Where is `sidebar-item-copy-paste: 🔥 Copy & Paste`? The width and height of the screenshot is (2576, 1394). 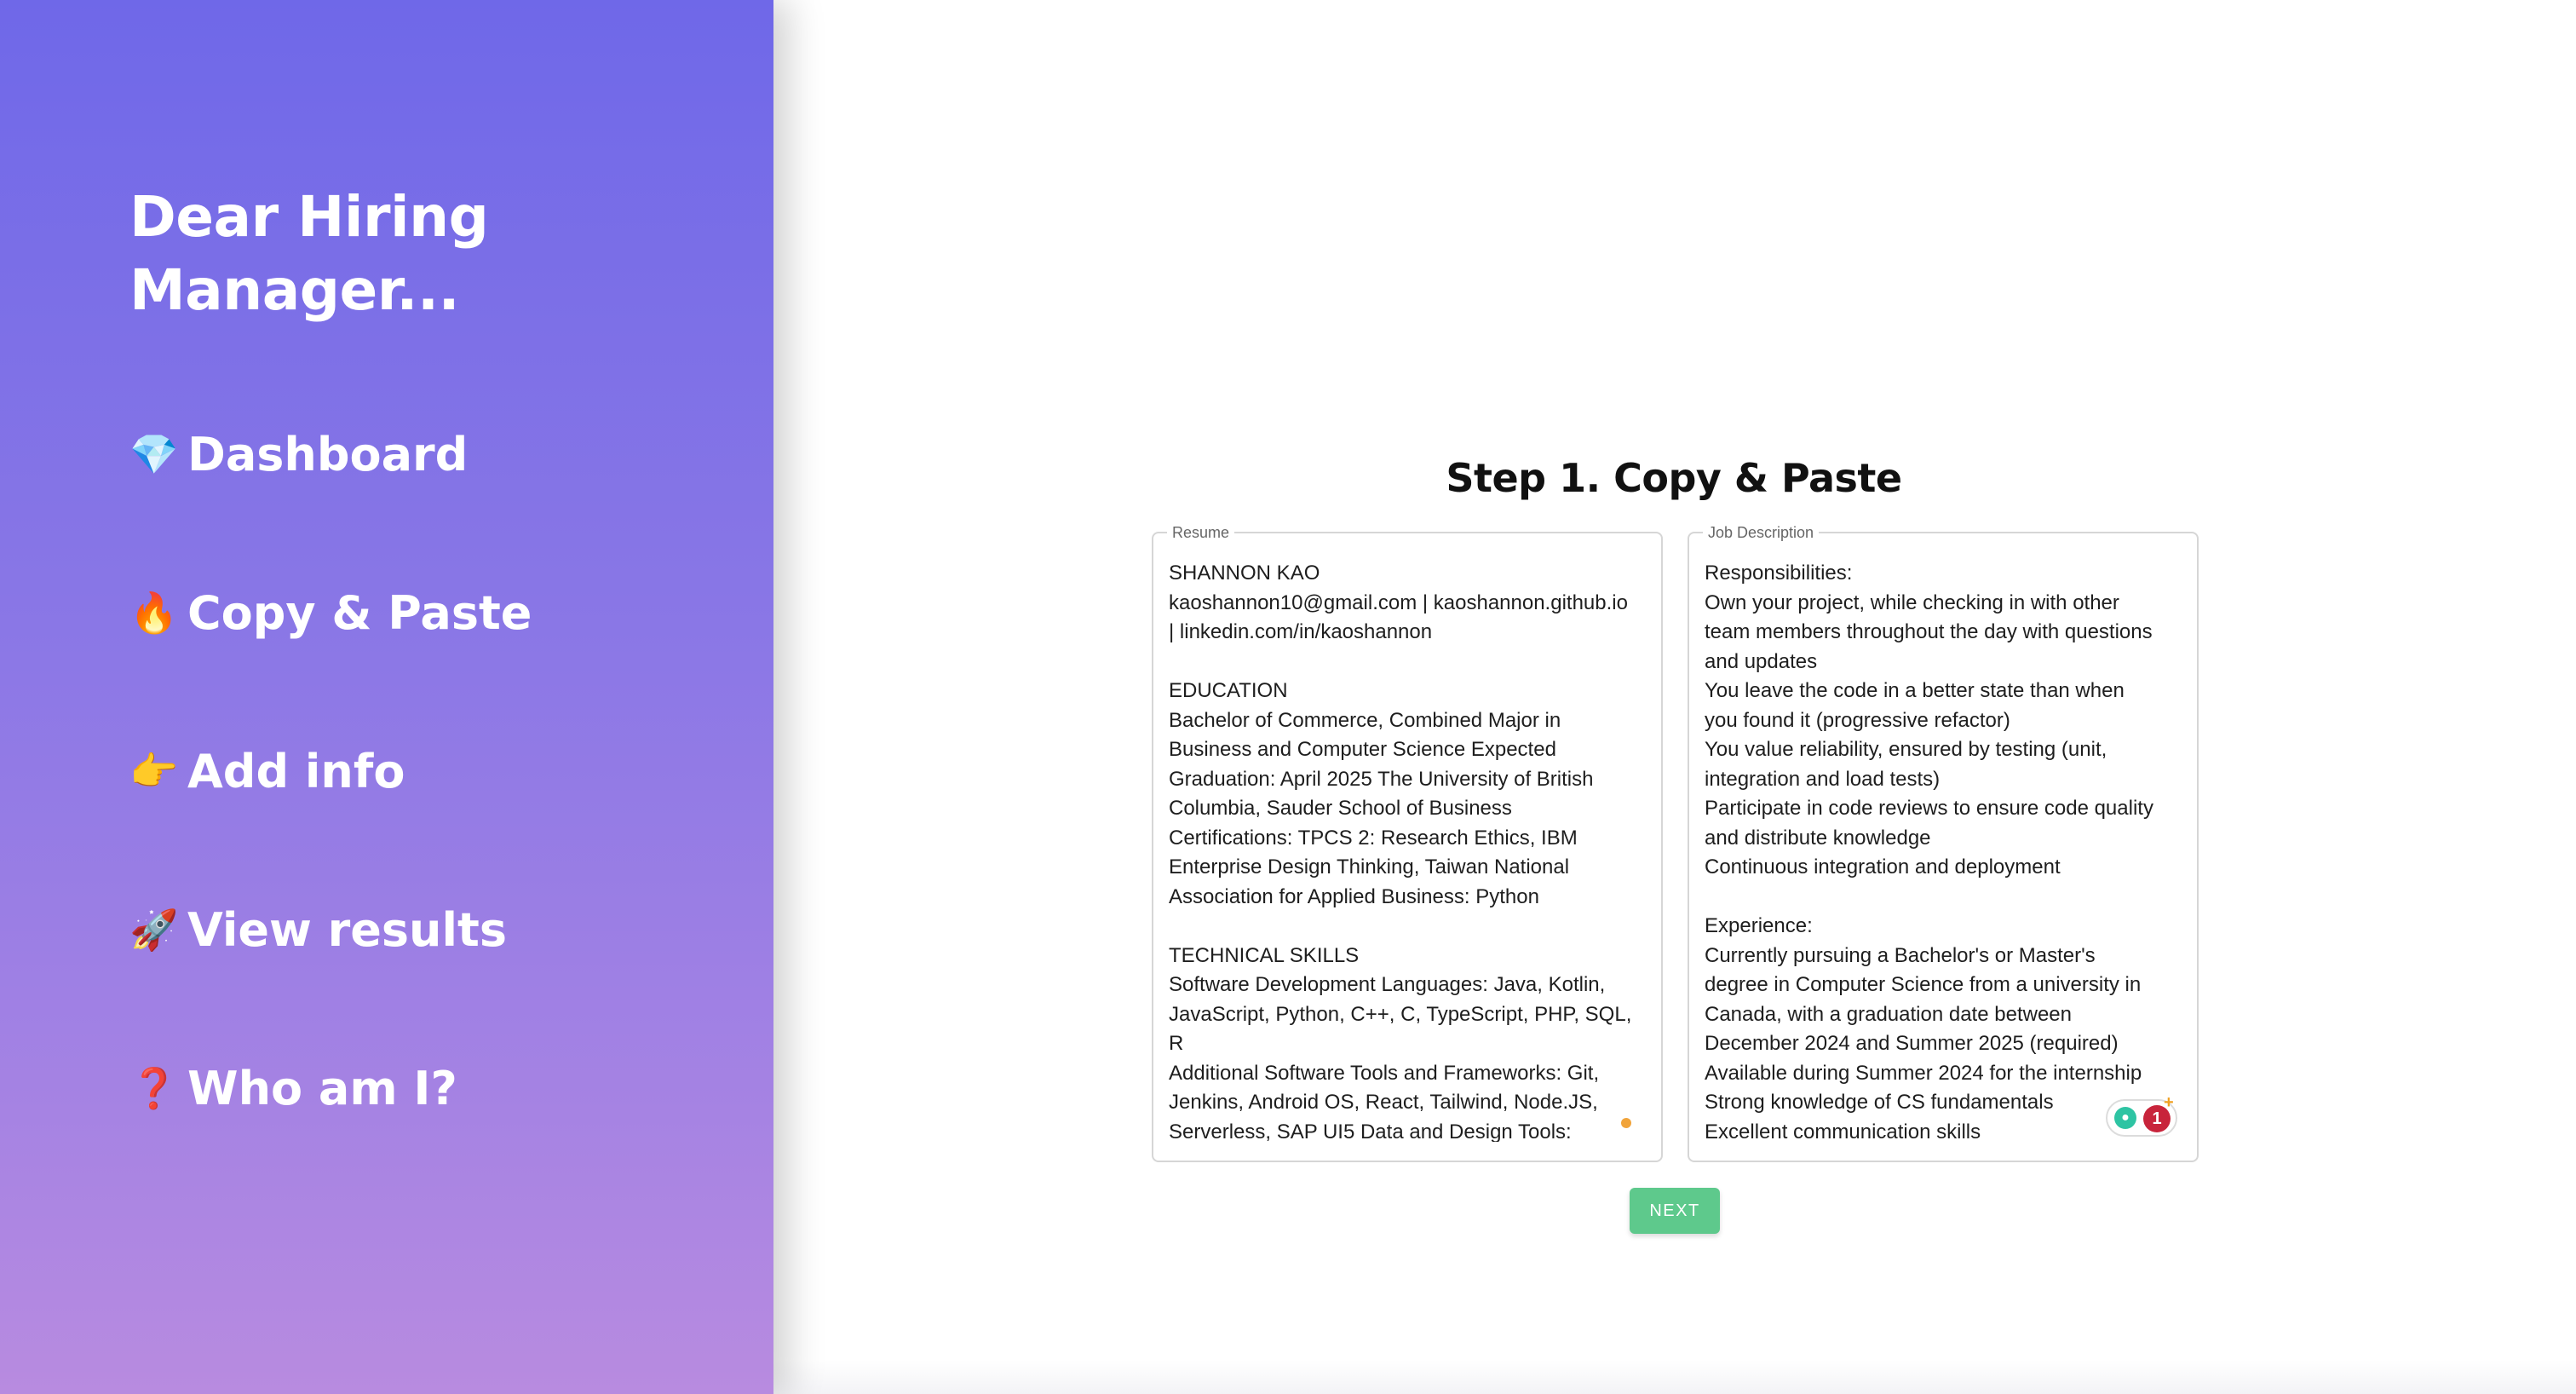 sidebar-item-copy-paste: 🔥 Copy & Paste is located at coordinates (331, 612).